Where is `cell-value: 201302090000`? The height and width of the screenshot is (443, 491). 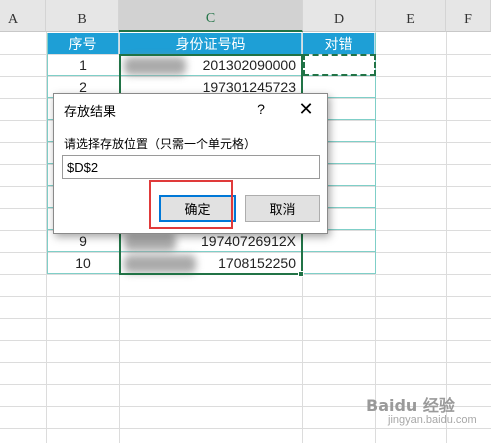 cell-value: 201302090000 is located at coordinates (249, 64).